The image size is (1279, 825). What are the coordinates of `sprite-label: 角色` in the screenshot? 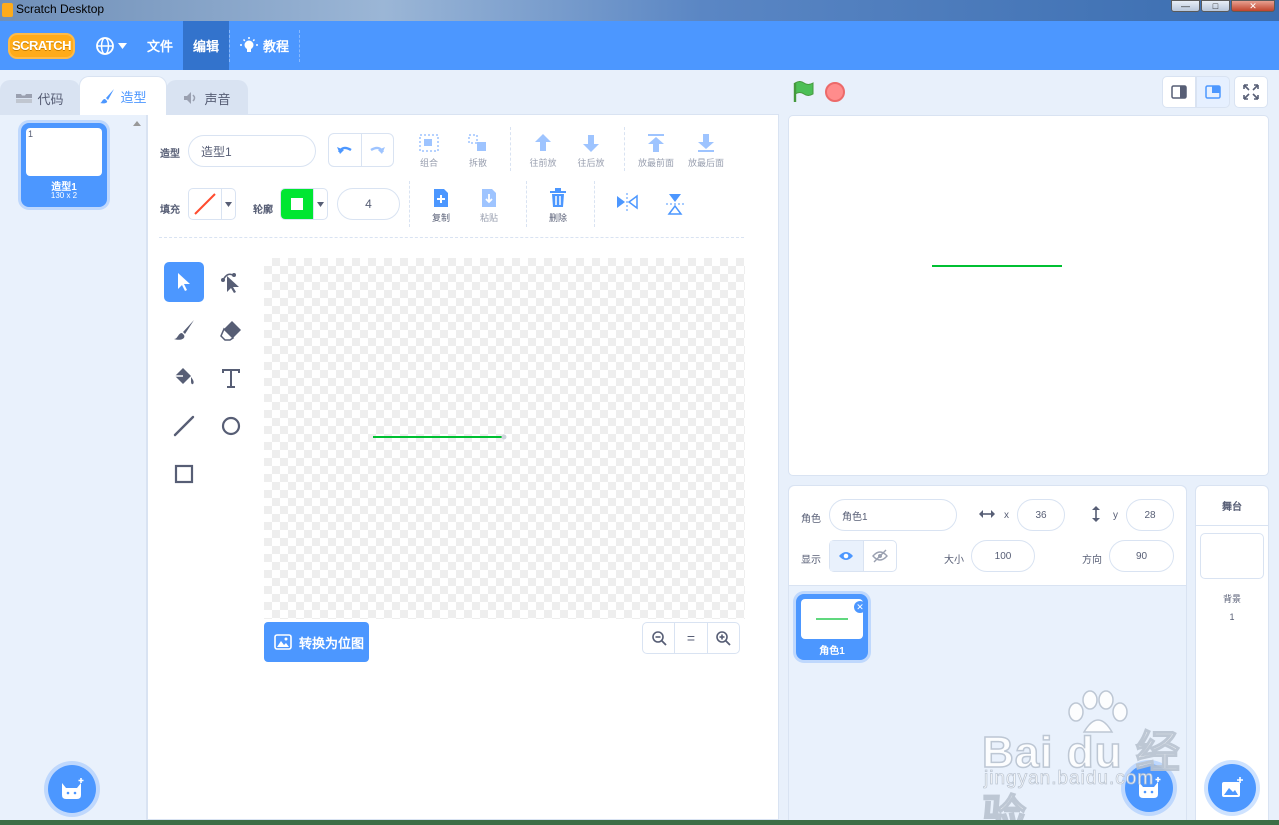 It's located at (811, 519).